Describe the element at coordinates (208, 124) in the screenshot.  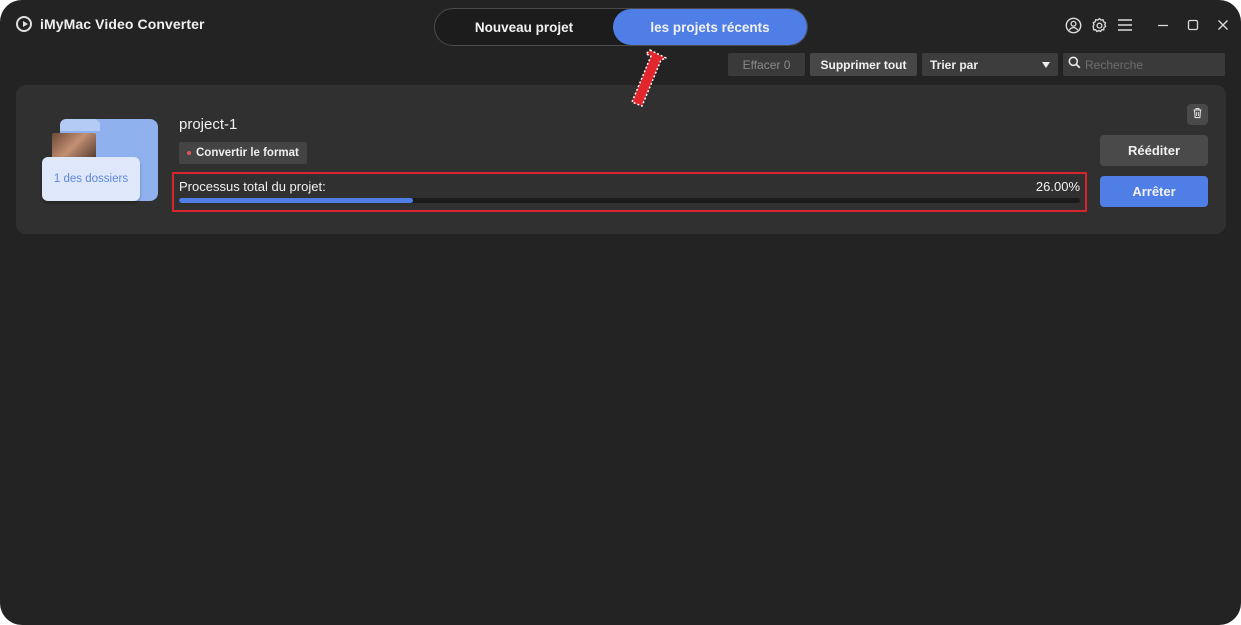
I see `project-name: project-1` at that location.